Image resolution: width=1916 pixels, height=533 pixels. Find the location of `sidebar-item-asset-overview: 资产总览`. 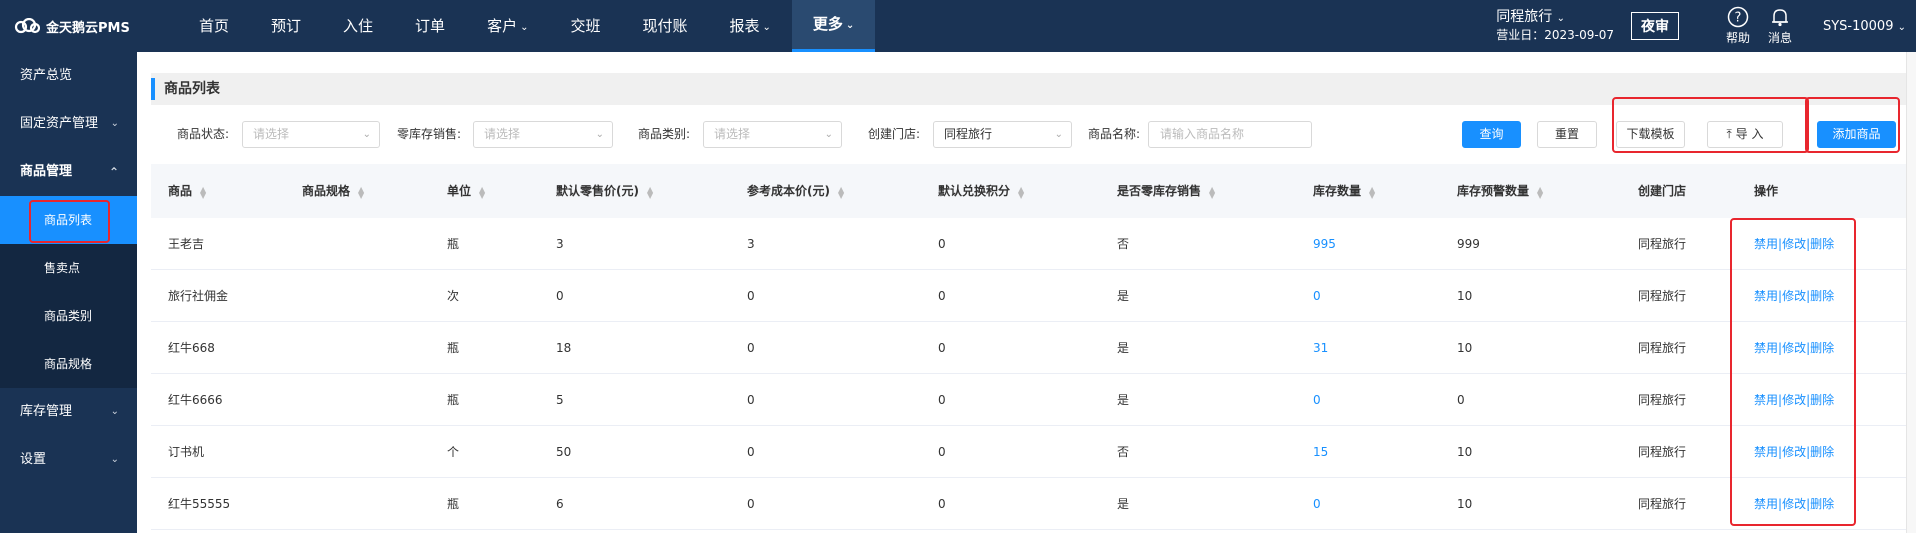

sidebar-item-asset-overview: 资产总览 is located at coordinates (68, 76).